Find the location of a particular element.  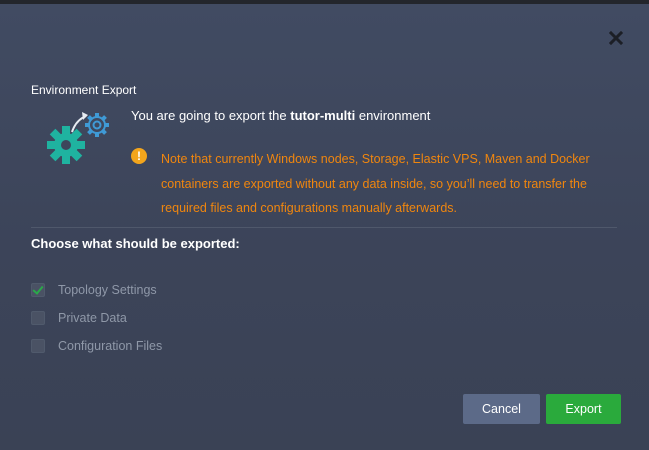

export-gears-illustration is located at coordinates (80, 138).